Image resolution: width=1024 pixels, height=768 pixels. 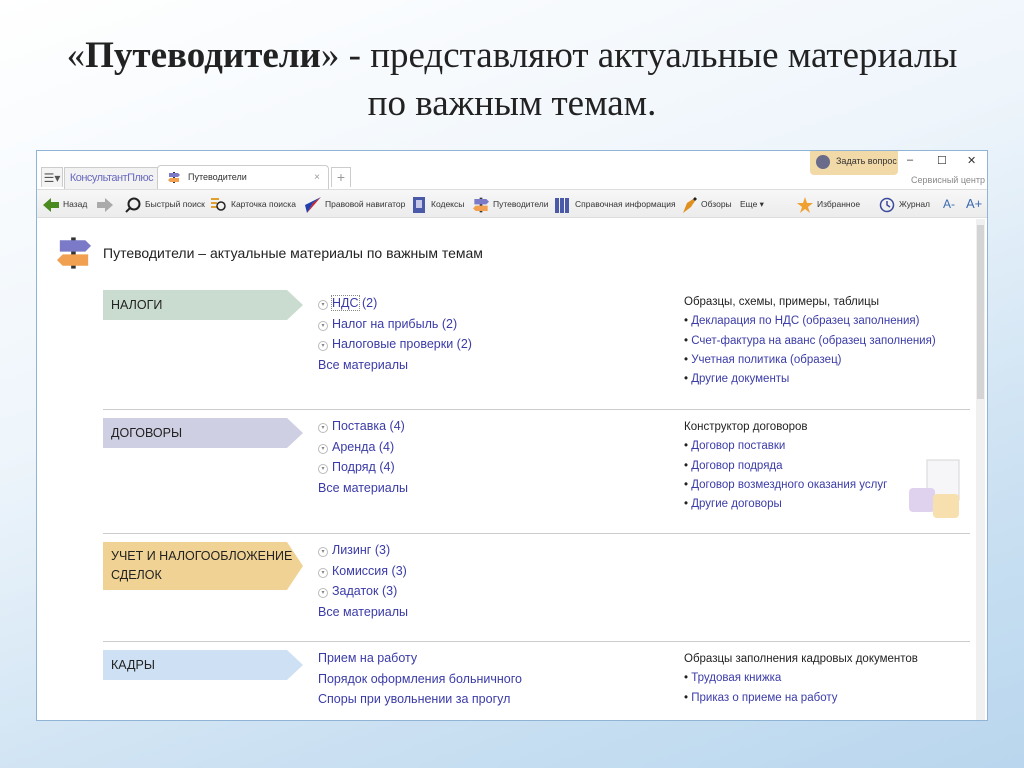 I want to click on legal-navigator-label: Правовой навигатор, so click(x=365, y=204).